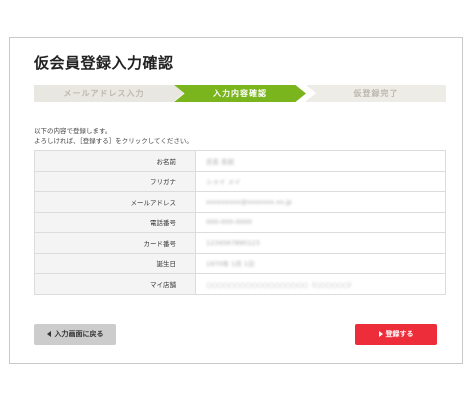 The height and width of the screenshot is (400, 474). What do you see at coordinates (79, 334) in the screenshot?
I see `back-button-label: 入力画面に戻る` at bounding box center [79, 334].